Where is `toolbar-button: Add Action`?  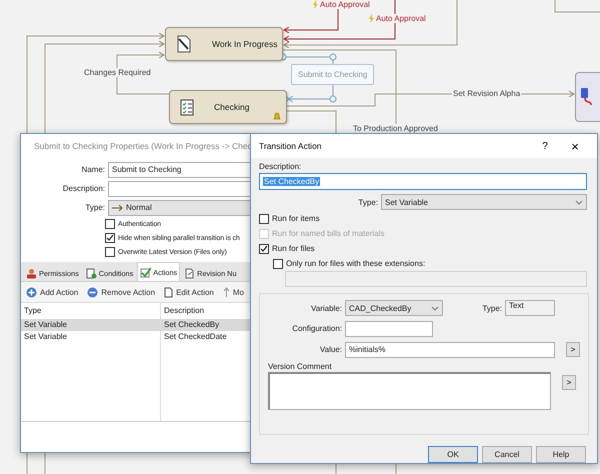 toolbar-button: Add Action is located at coordinates (52, 292).